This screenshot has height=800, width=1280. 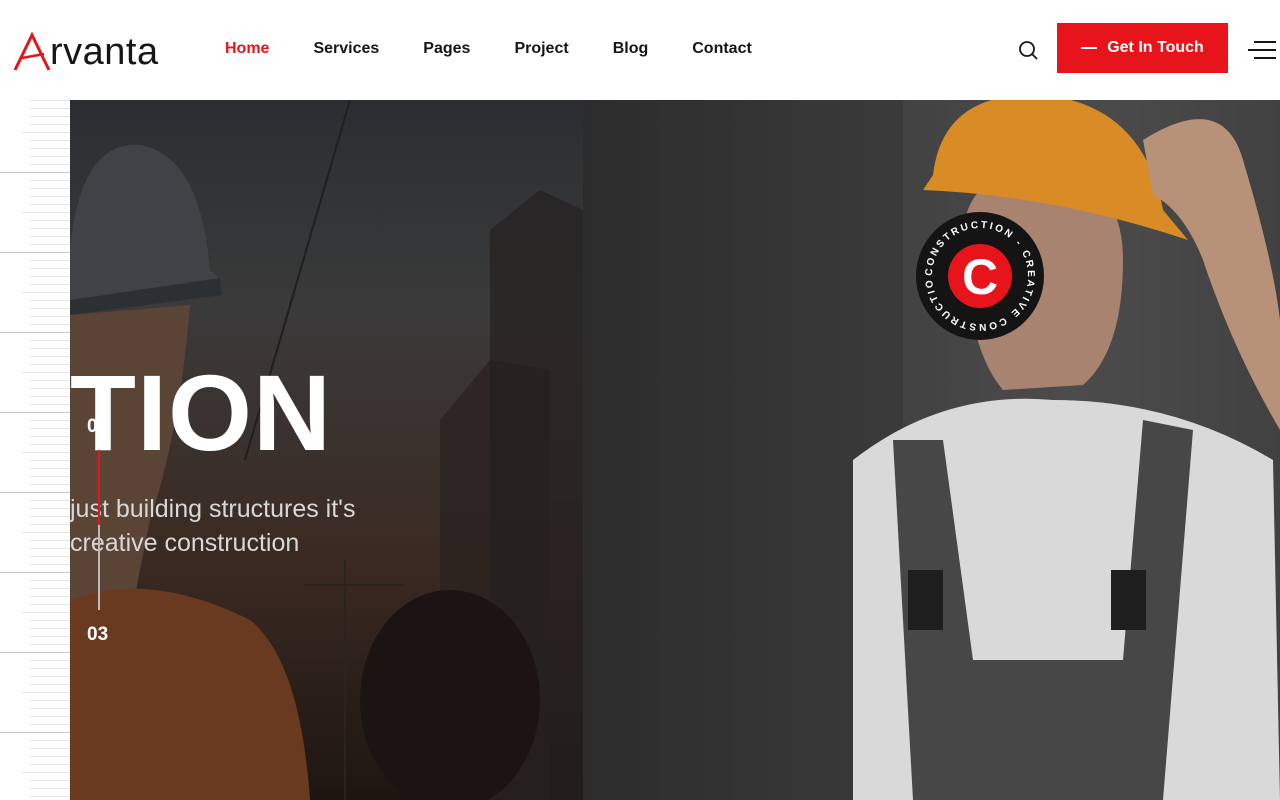 I want to click on nav-item-blog: Blog, so click(x=631, y=49).